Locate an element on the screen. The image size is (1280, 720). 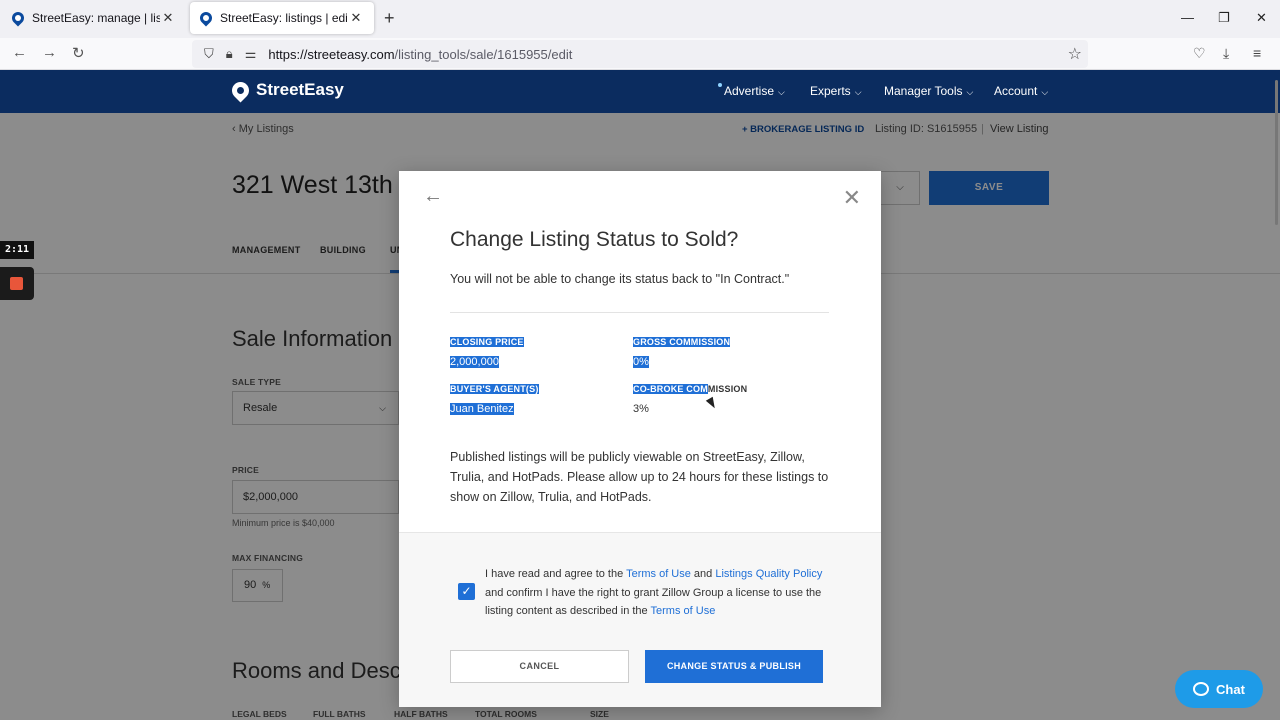
browser-tab-manage-listings: StreetEasy: manage | listings ✕ is located at coordinates (94, 18).